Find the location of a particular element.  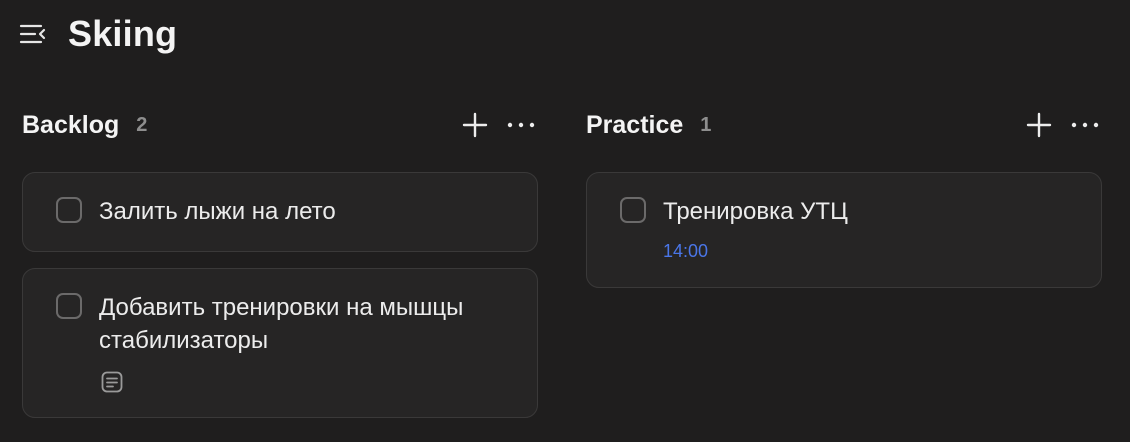

column-header: Practice 1 is located at coordinates (844, 125).